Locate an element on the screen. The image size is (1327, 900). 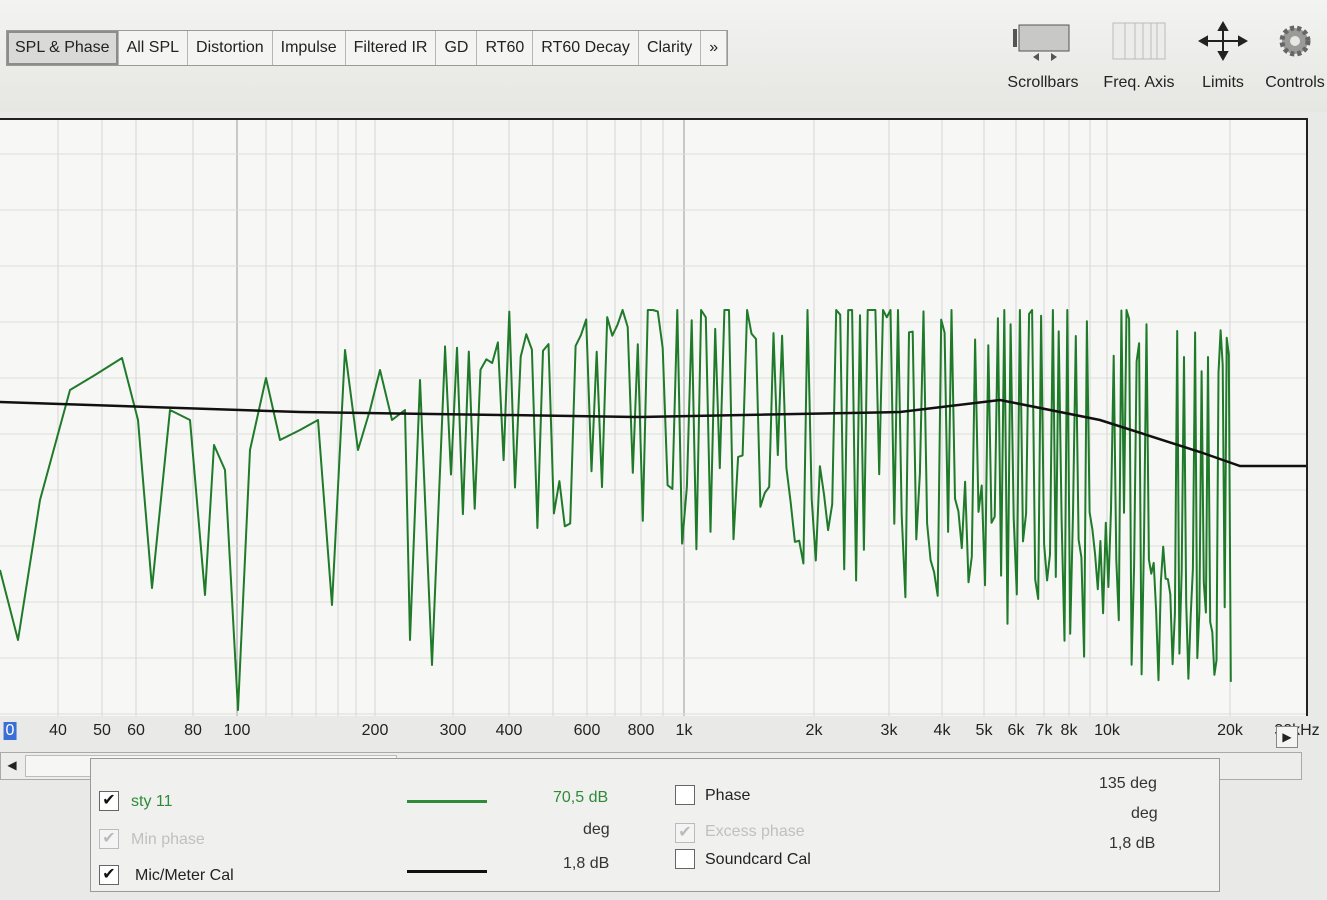
mic-cal-checkbox: ✔ is located at coordinates (109, 875).